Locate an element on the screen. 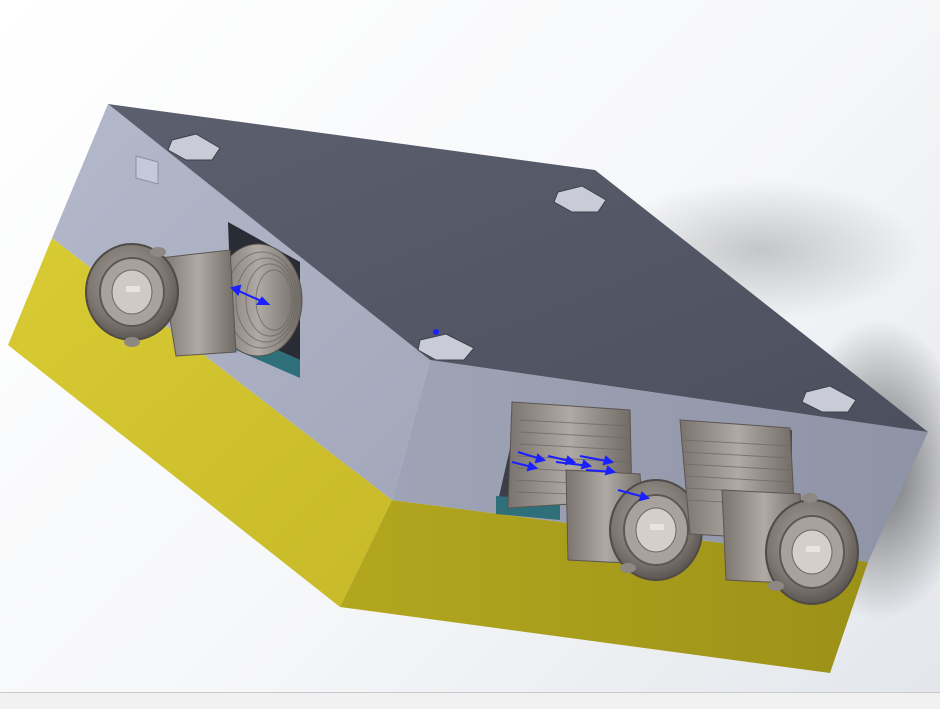  status-bar is located at coordinates (470, 700).